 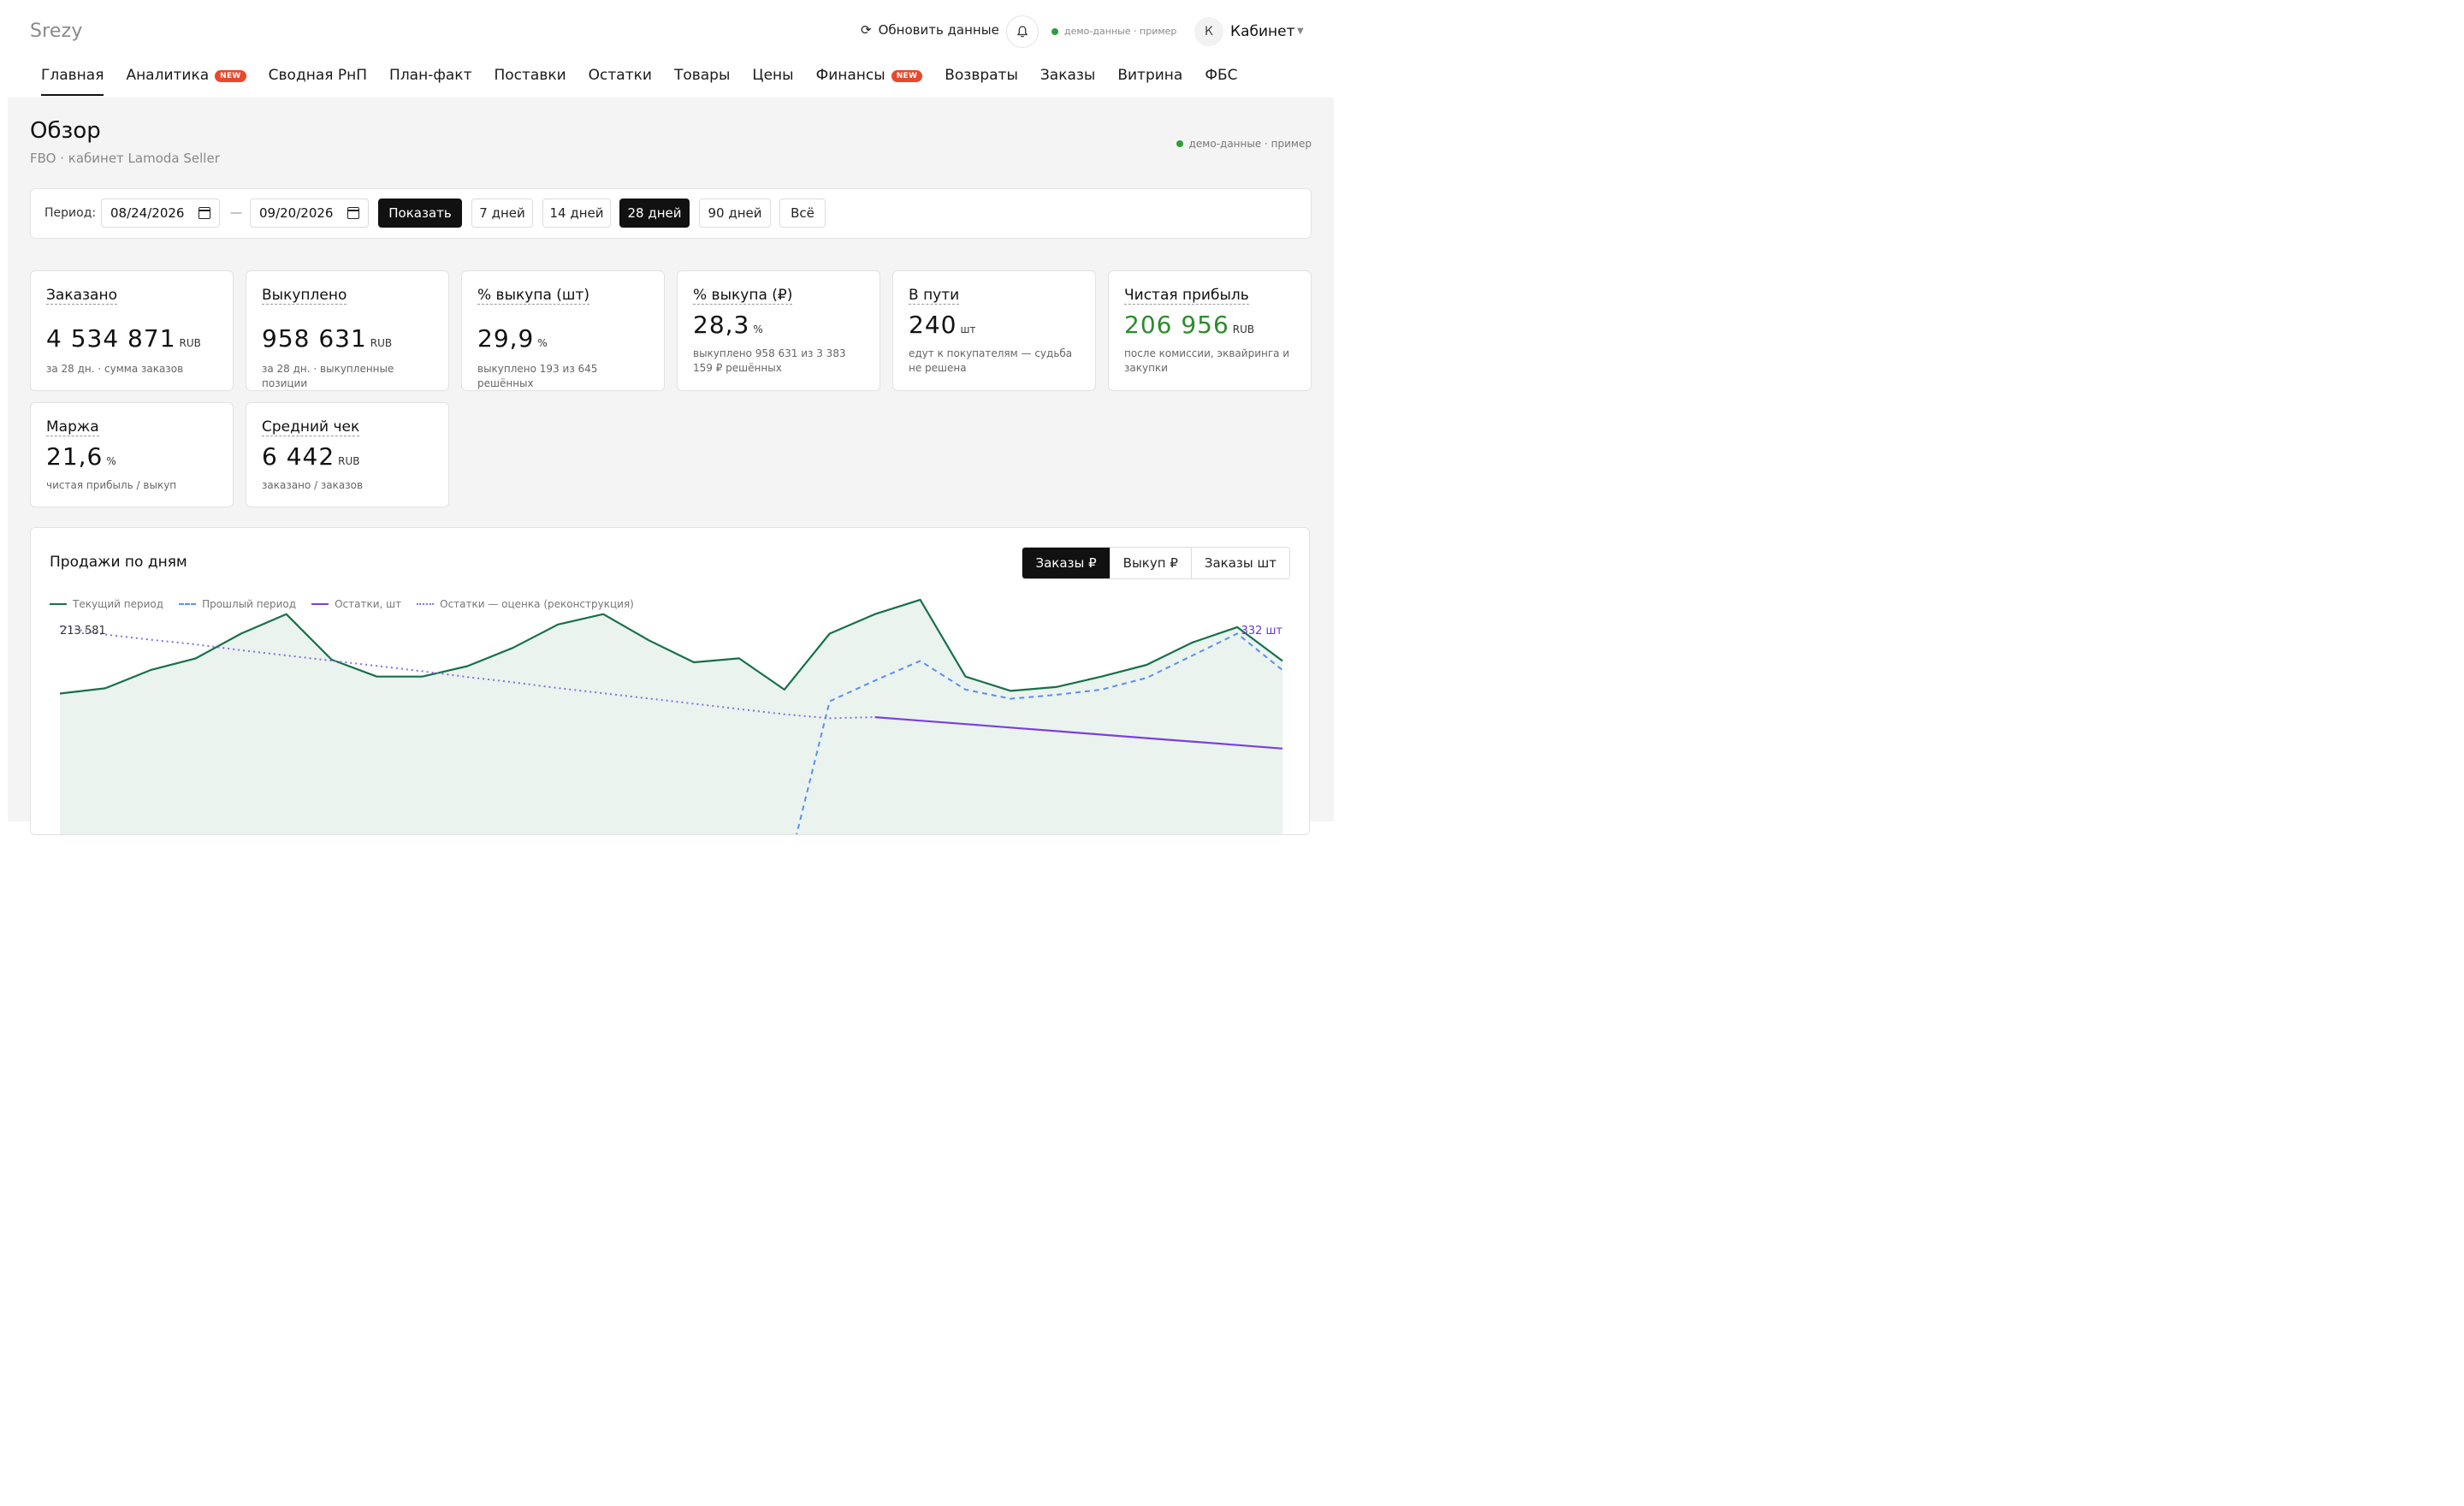 What do you see at coordinates (347, 455) in the screenshot?
I see `kpi-card: Средний чек 6 442 RUB заказано / заказов` at bounding box center [347, 455].